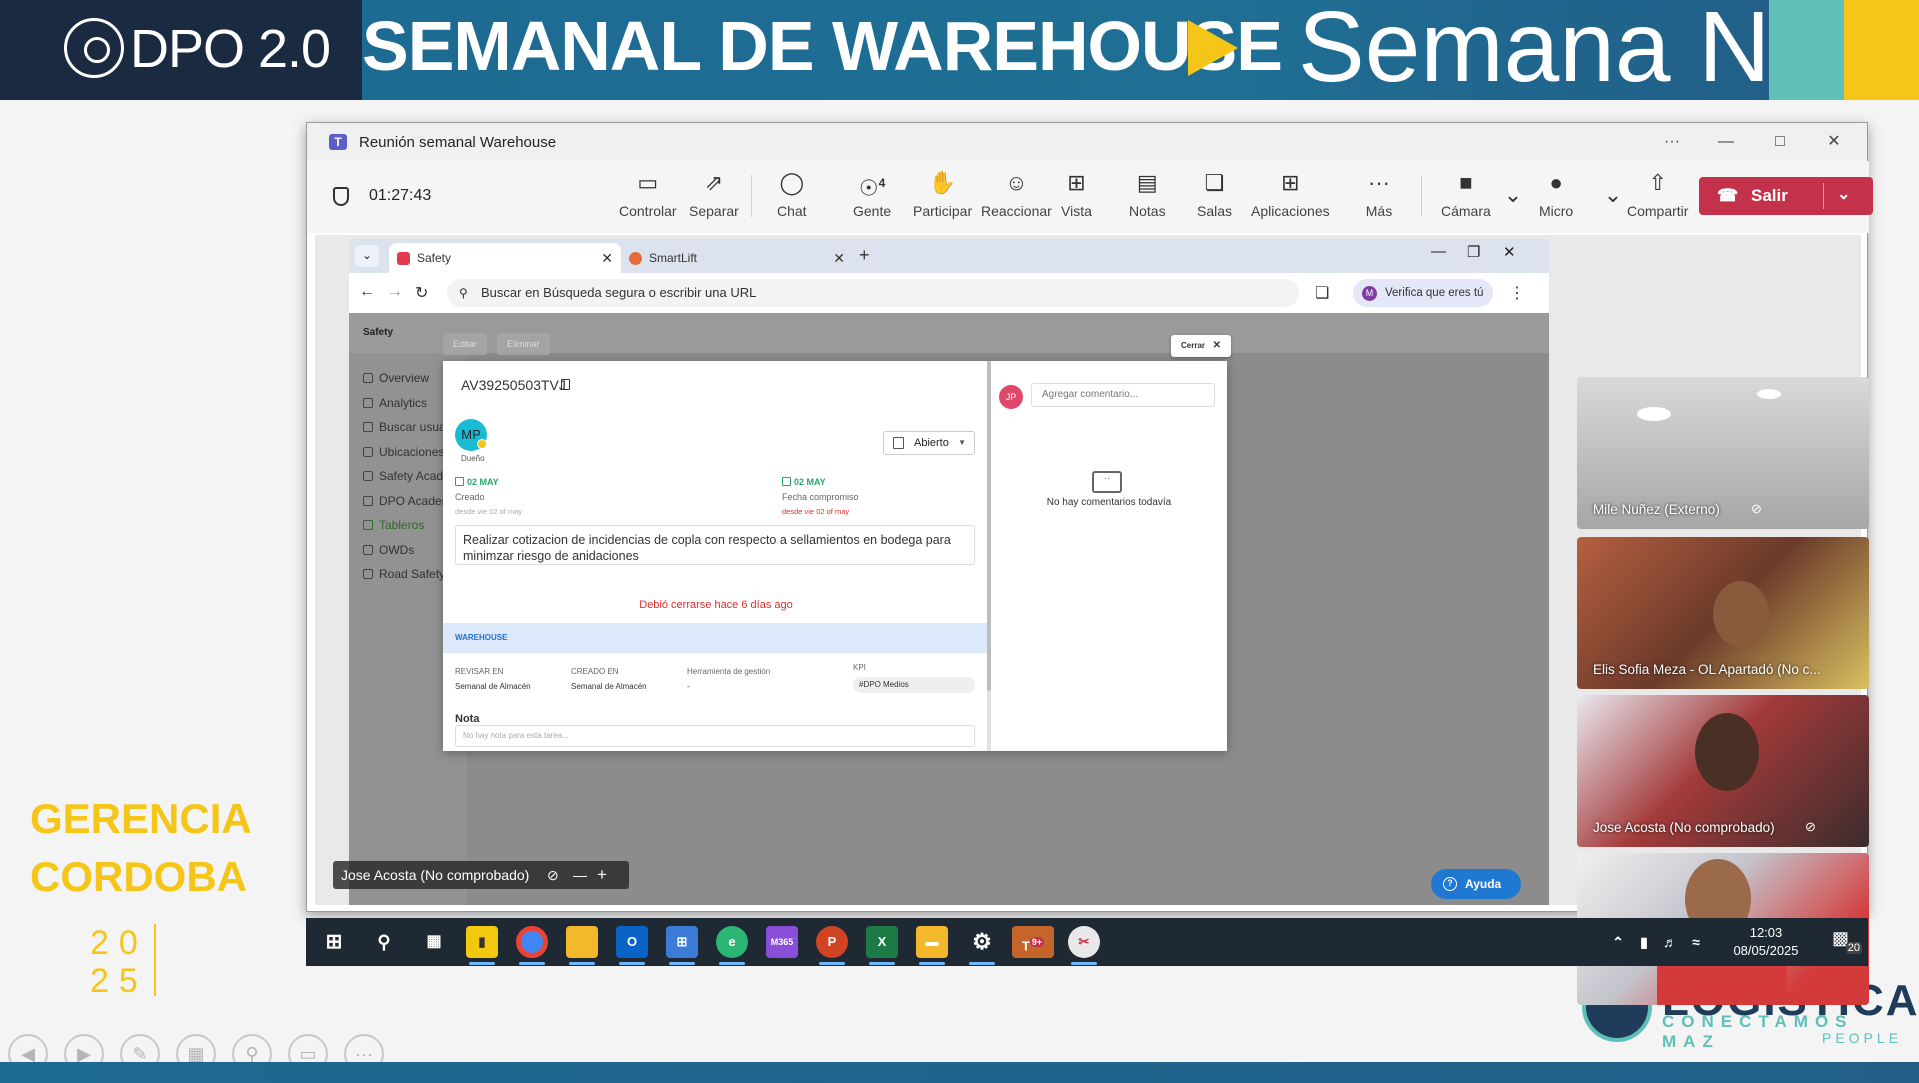  Describe the element at coordinates (1476, 884) in the screenshot. I see `help-button: ? Ayuda` at that location.